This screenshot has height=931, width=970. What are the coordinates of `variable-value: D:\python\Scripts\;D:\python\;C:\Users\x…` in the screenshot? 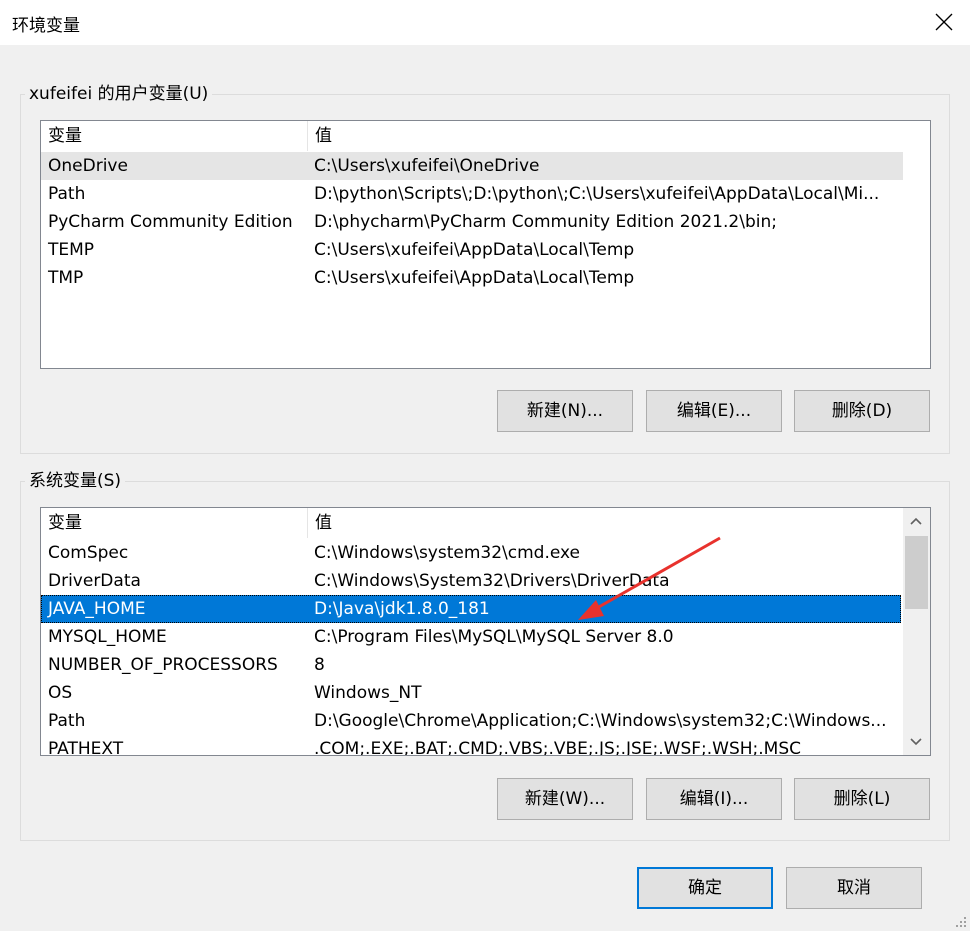 It's located at (597, 194).